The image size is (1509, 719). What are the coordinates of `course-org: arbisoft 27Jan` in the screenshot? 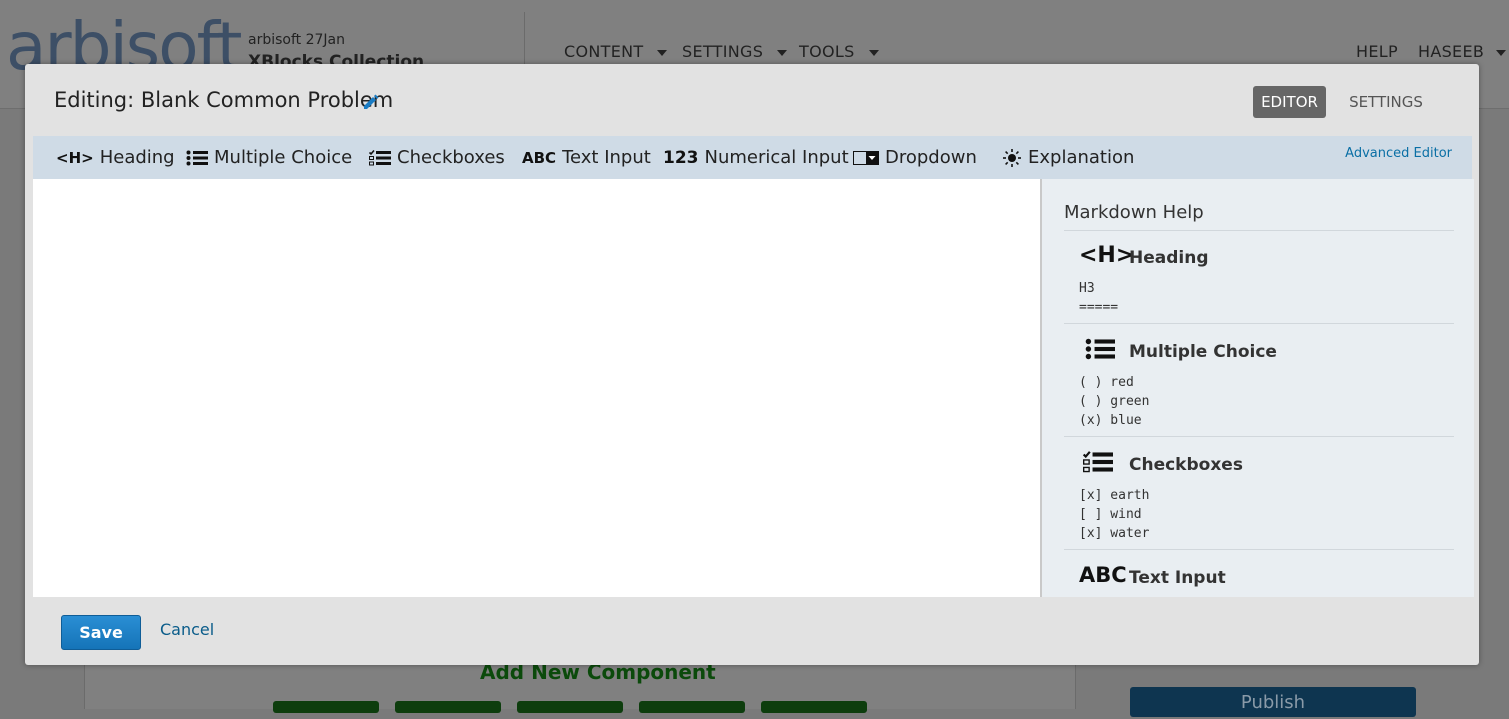 It's located at (296, 40).